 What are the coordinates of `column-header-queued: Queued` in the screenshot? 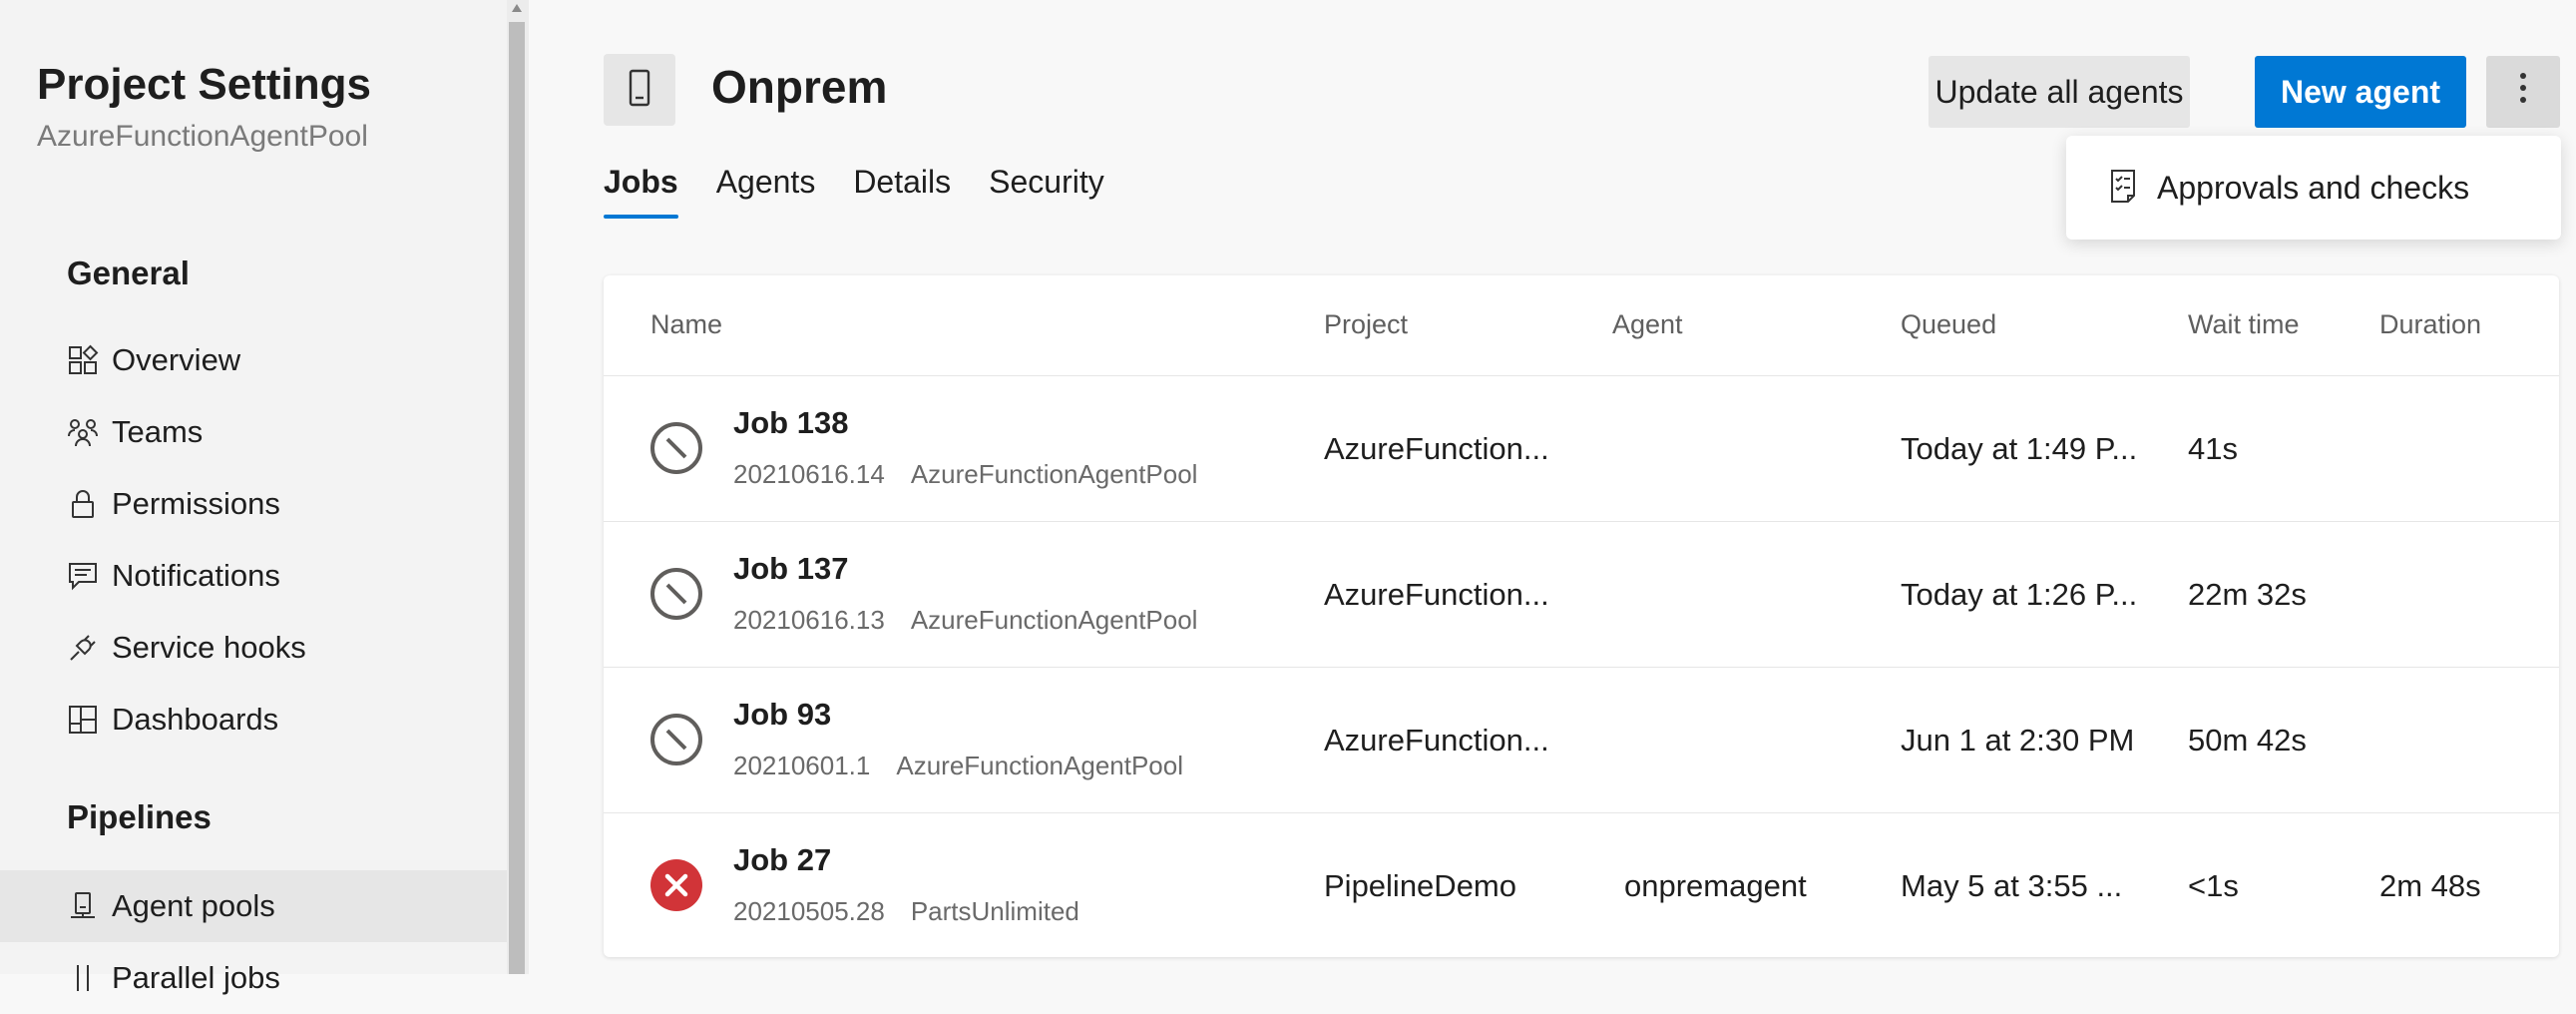 It's located at (1949, 324).